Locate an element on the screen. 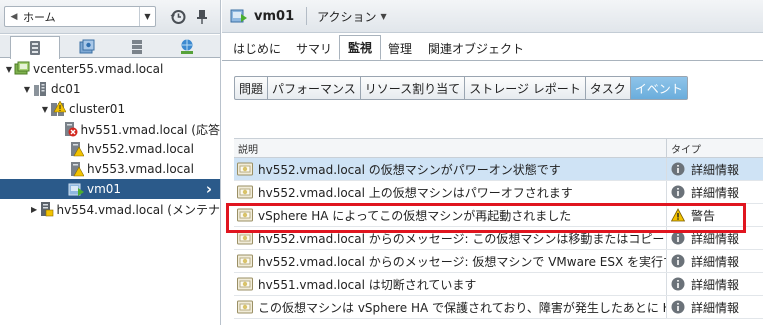 This screenshot has height=325, width=763. tree-node-host-hv554: ▶ hv554.vmad.local (メンテナ is located at coordinates (110, 209).